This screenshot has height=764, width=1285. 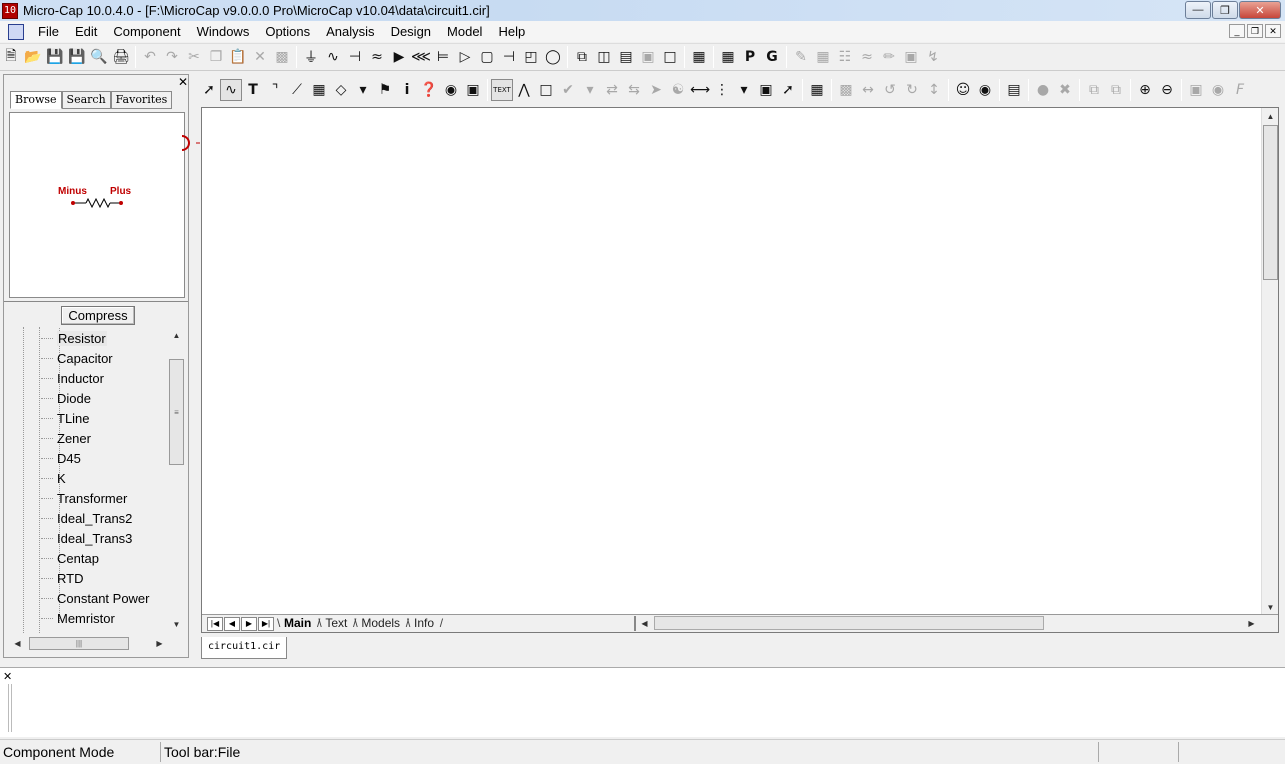 What do you see at coordinates (84, 498) in the screenshot?
I see `tree-item-transformer: Transformer` at bounding box center [84, 498].